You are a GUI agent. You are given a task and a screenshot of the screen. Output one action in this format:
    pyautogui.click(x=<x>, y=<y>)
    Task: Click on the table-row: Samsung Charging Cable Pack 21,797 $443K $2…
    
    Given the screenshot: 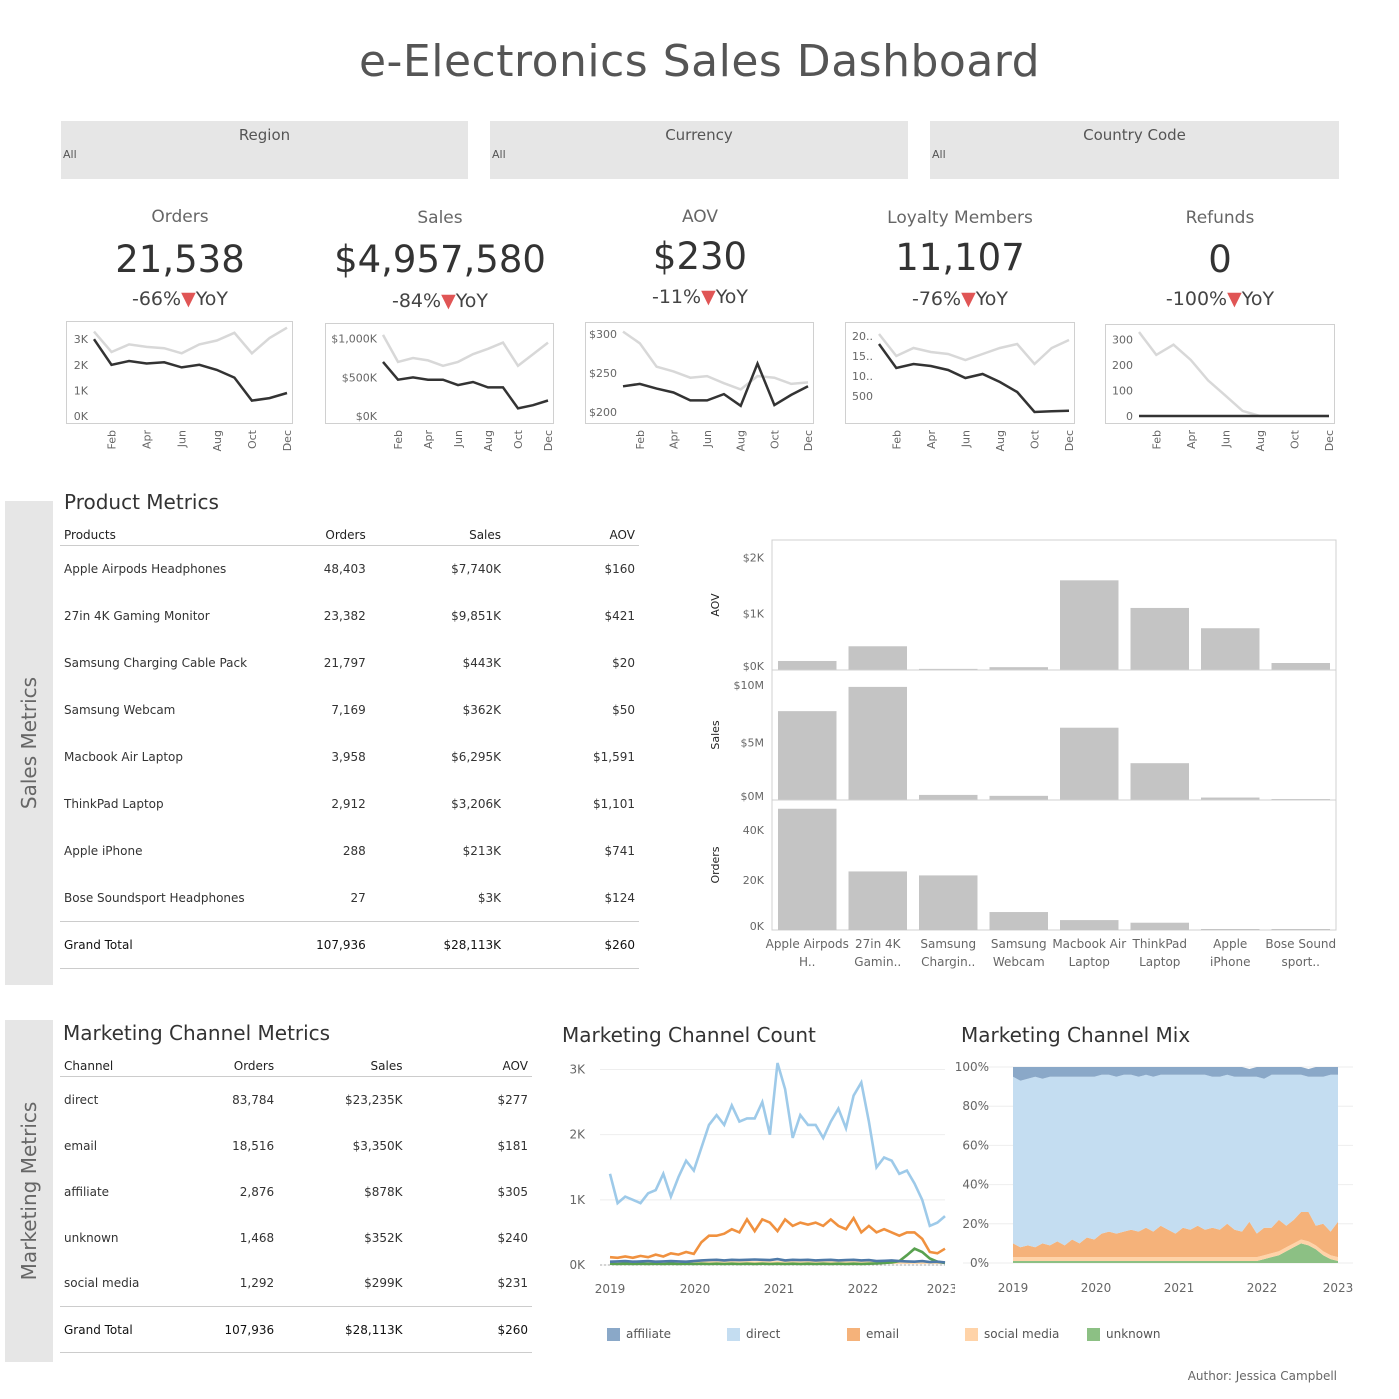 What is the action you would take?
    pyautogui.click(x=349, y=663)
    